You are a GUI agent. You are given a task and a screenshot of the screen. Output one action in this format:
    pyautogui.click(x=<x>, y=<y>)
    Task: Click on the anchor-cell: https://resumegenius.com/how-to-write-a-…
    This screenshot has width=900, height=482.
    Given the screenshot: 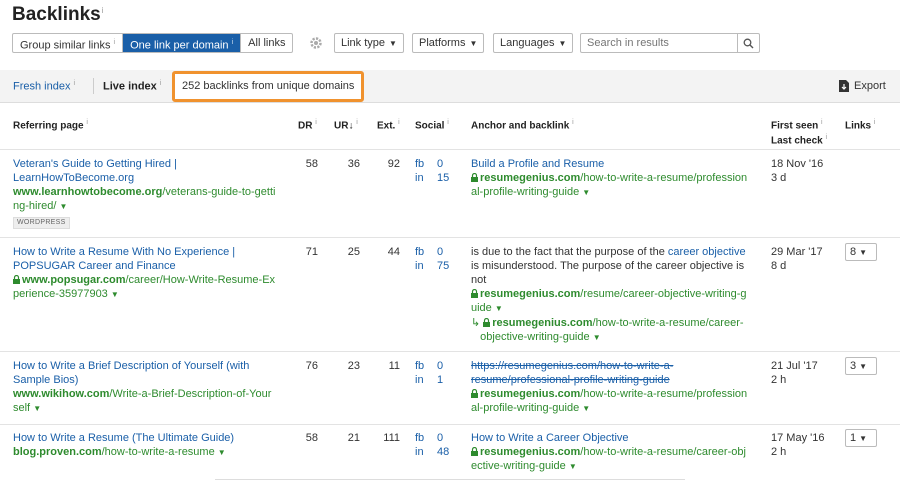 What is the action you would take?
    pyautogui.click(x=616, y=387)
    